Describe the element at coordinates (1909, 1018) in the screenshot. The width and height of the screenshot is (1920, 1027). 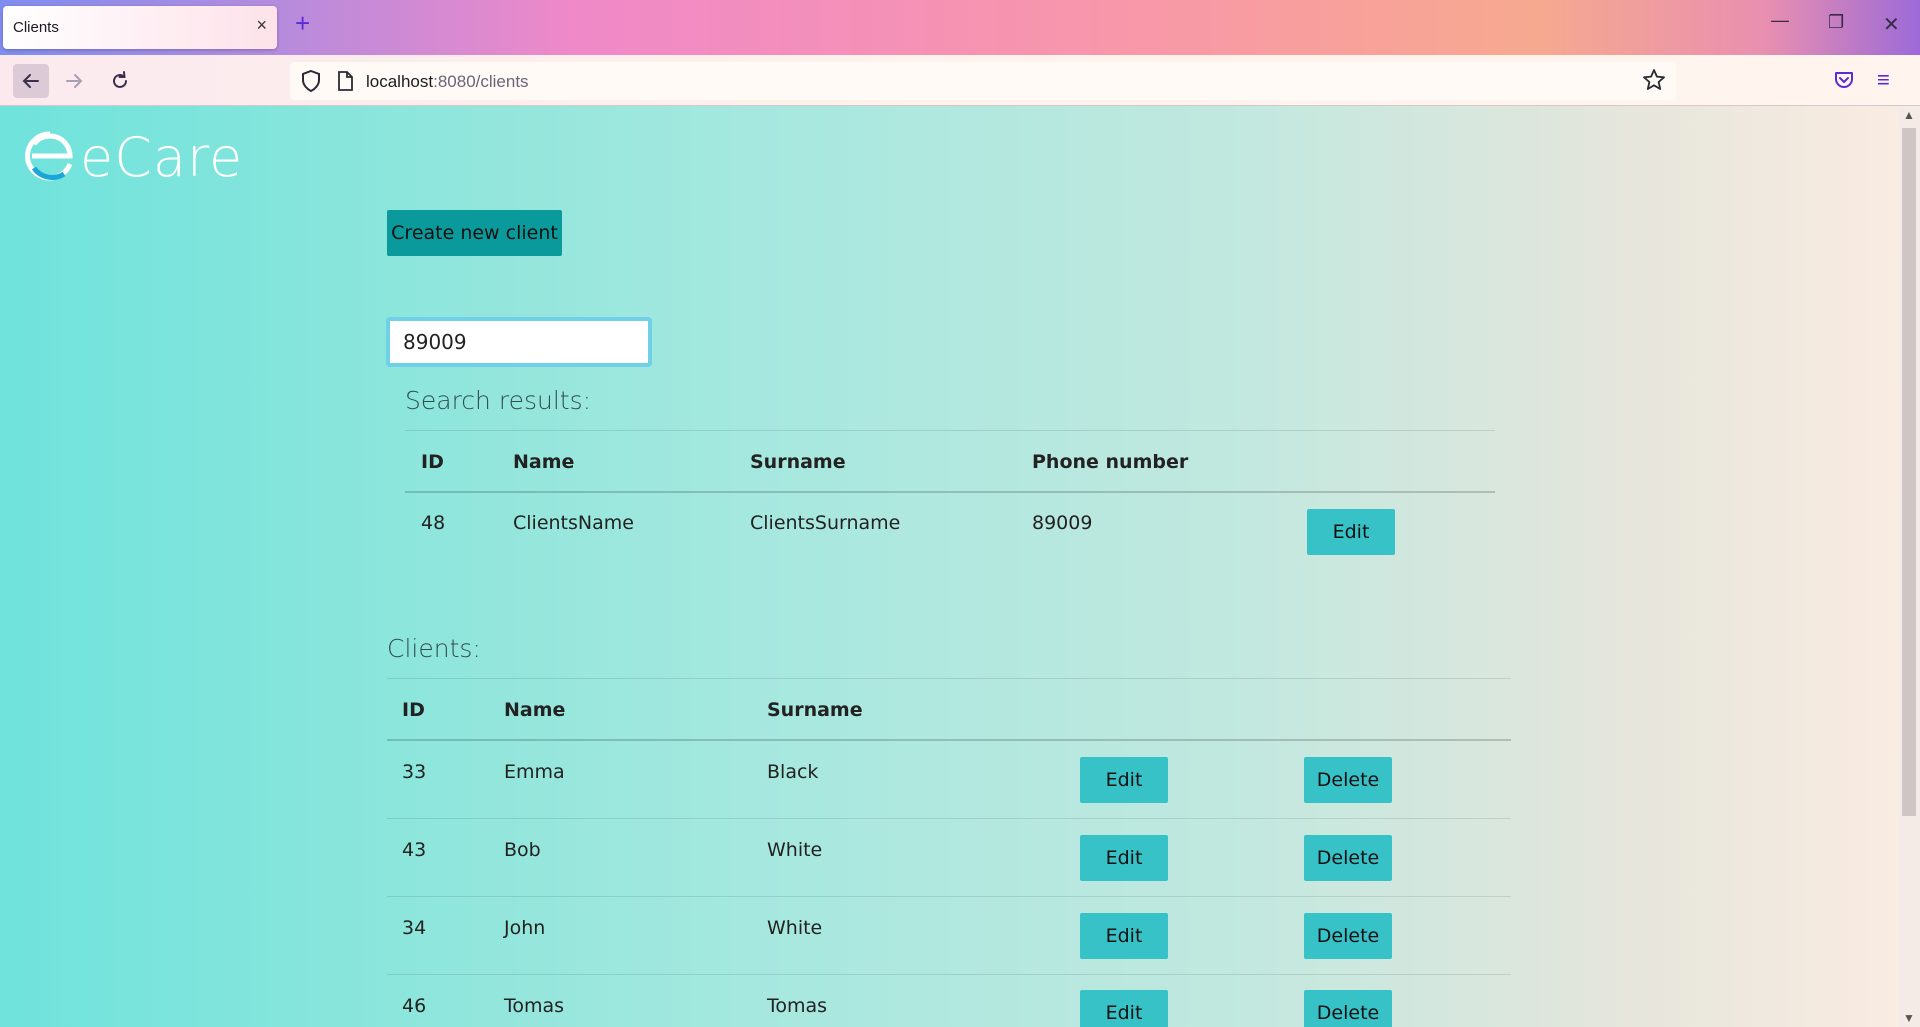
I see `scroll-down-icon: ▼` at that location.